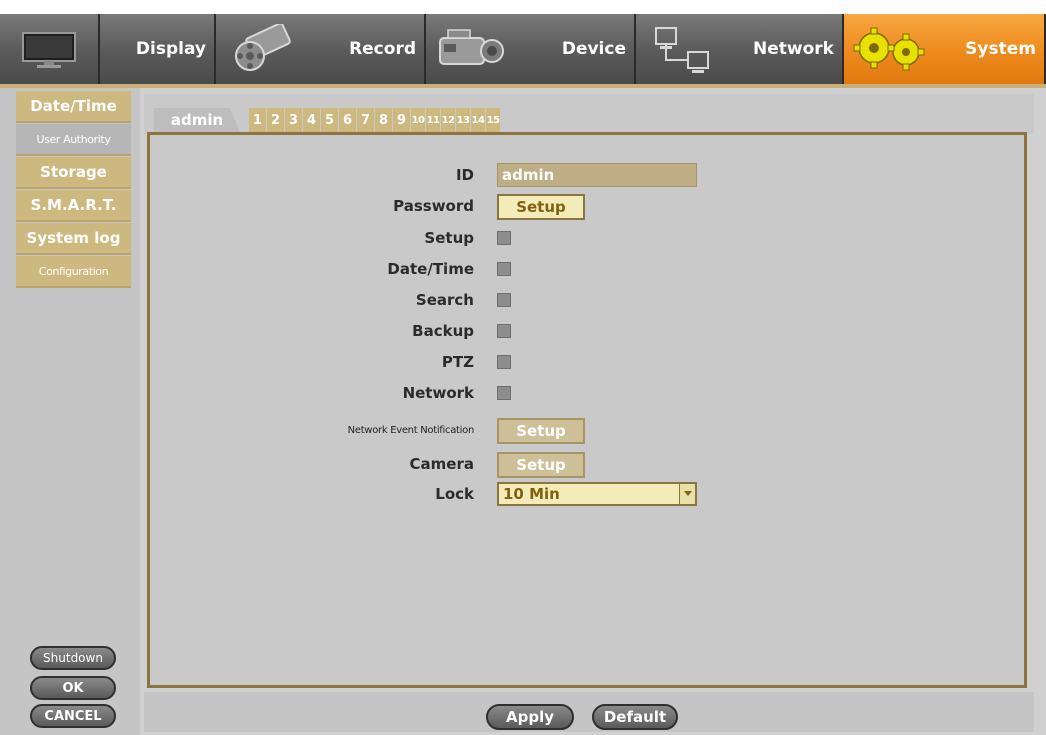 The image size is (1046, 735). I want to click on ptz-row: PTZ, so click(587, 362).